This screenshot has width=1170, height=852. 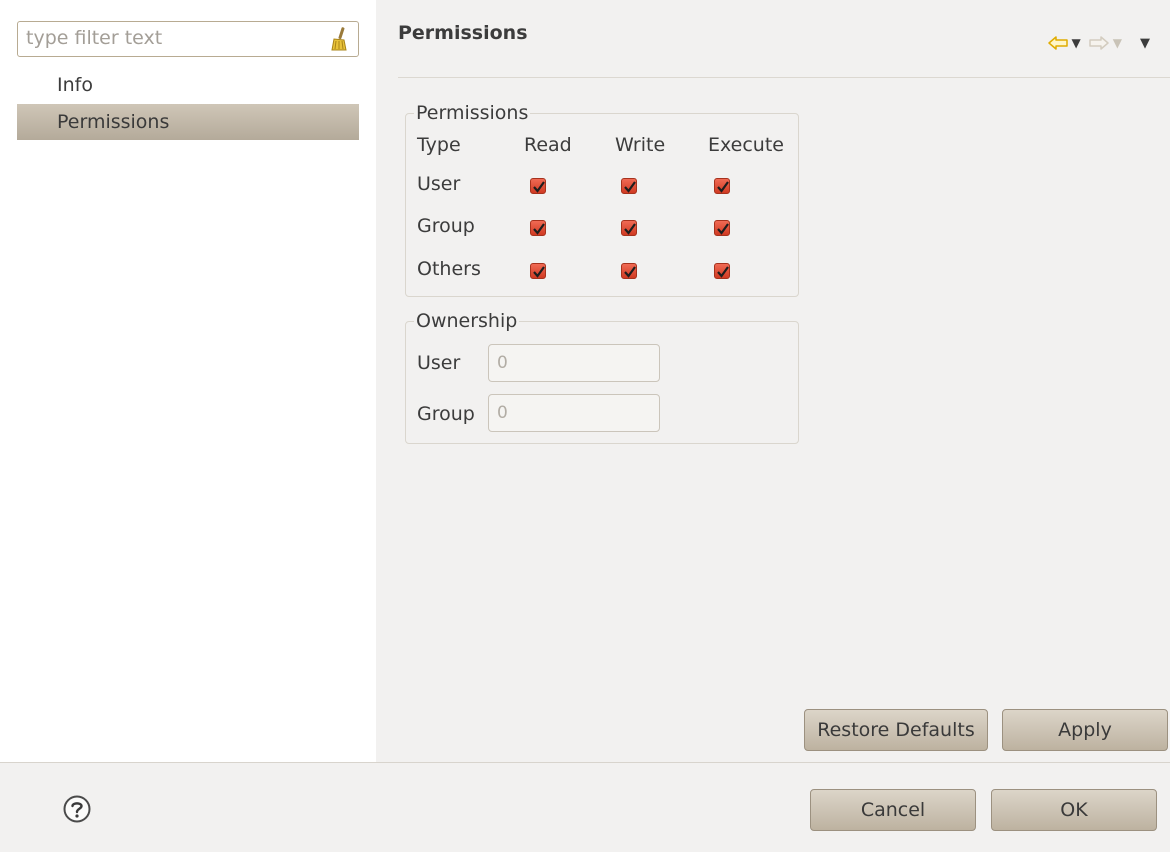 I want to click on user-execute-checkbox, so click(x=722, y=186).